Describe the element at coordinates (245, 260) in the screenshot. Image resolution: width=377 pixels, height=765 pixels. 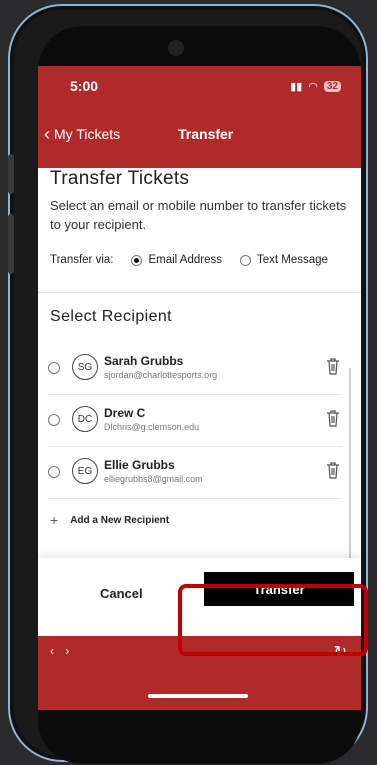
I see `radio-text` at that location.